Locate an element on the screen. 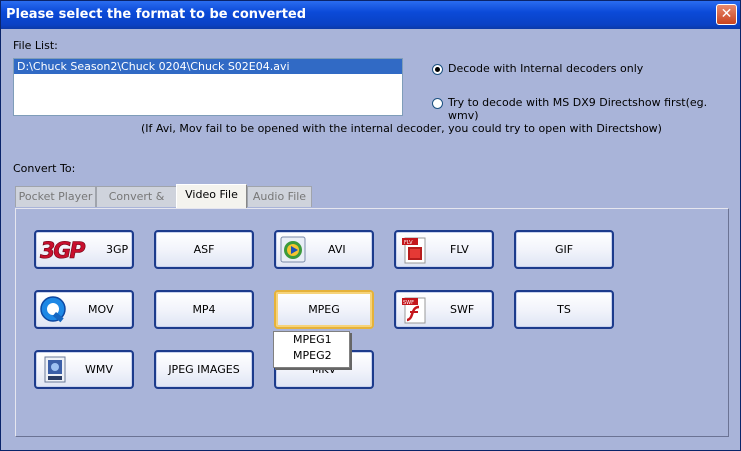 This screenshot has height=451, width=741. format-button-3gp: 3GP 3GP is located at coordinates (84, 249).